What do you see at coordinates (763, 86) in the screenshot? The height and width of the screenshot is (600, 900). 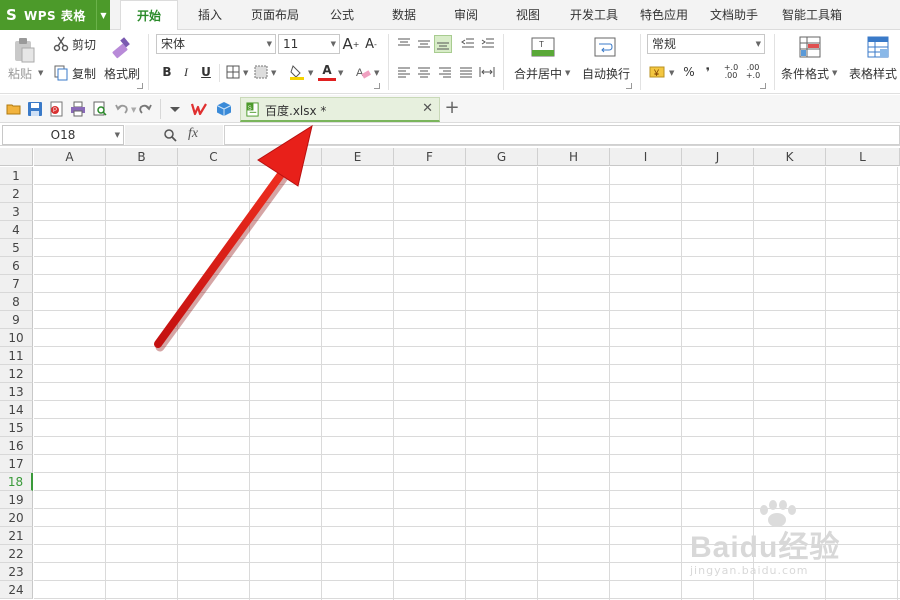 I see `number-launcher-icon` at bounding box center [763, 86].